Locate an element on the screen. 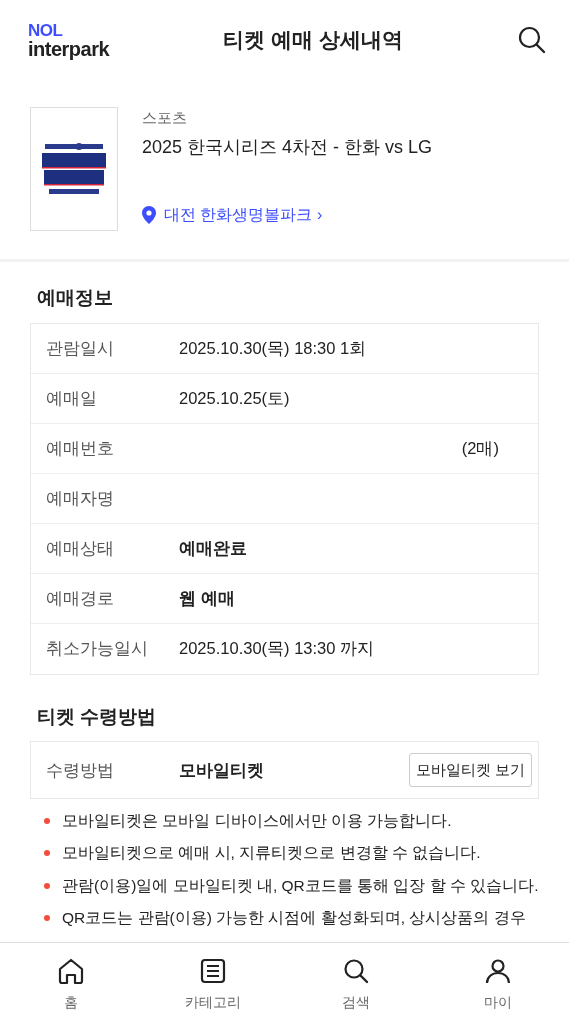 The height and width of the screenshot is (1024, 569). section-heading: 티켓 수령방법 is located at coordinates (97, 716).